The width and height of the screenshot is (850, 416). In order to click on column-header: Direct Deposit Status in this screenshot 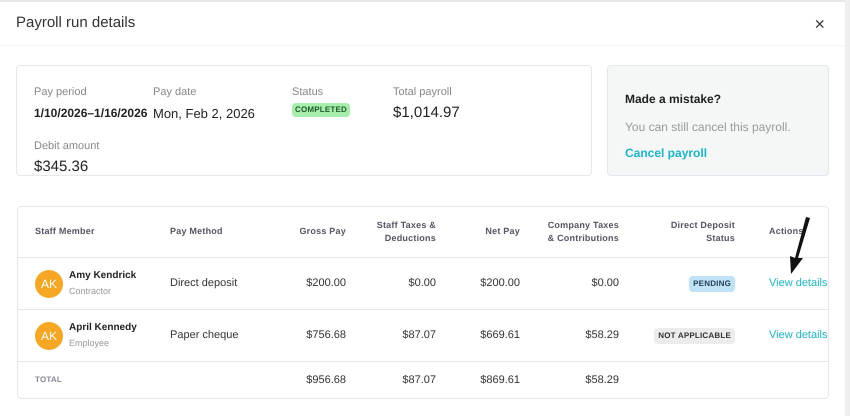, I will do `click(702, 231)`.